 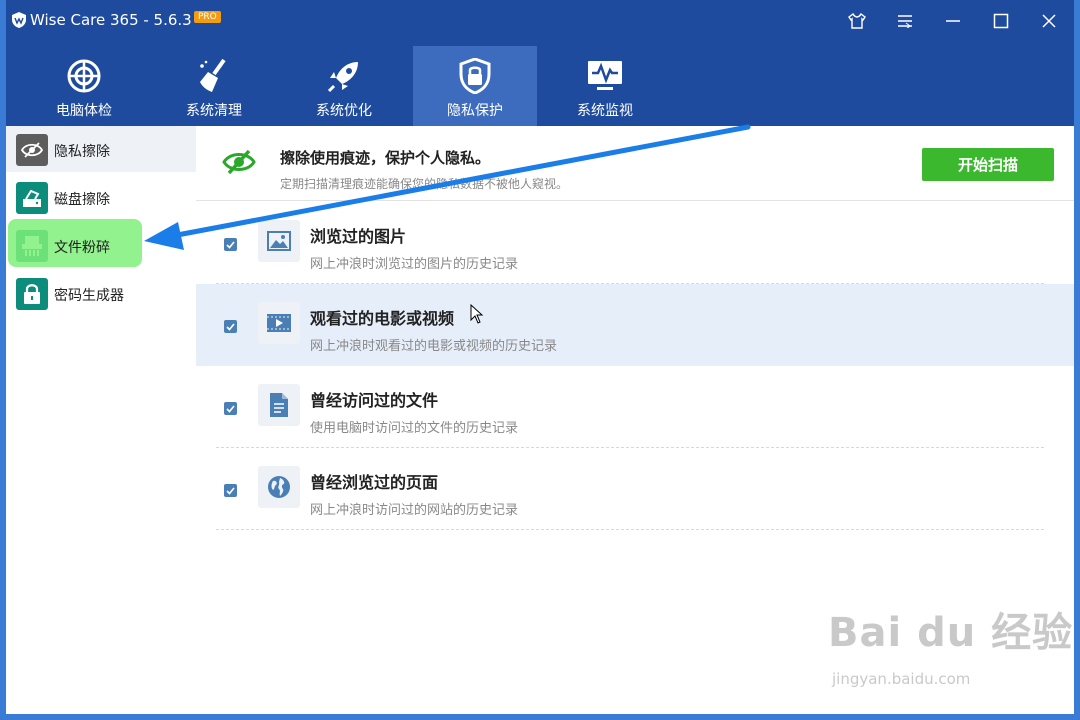 I want to click on watermark-logo: Bai du 经验, so click(x=951, y=633).